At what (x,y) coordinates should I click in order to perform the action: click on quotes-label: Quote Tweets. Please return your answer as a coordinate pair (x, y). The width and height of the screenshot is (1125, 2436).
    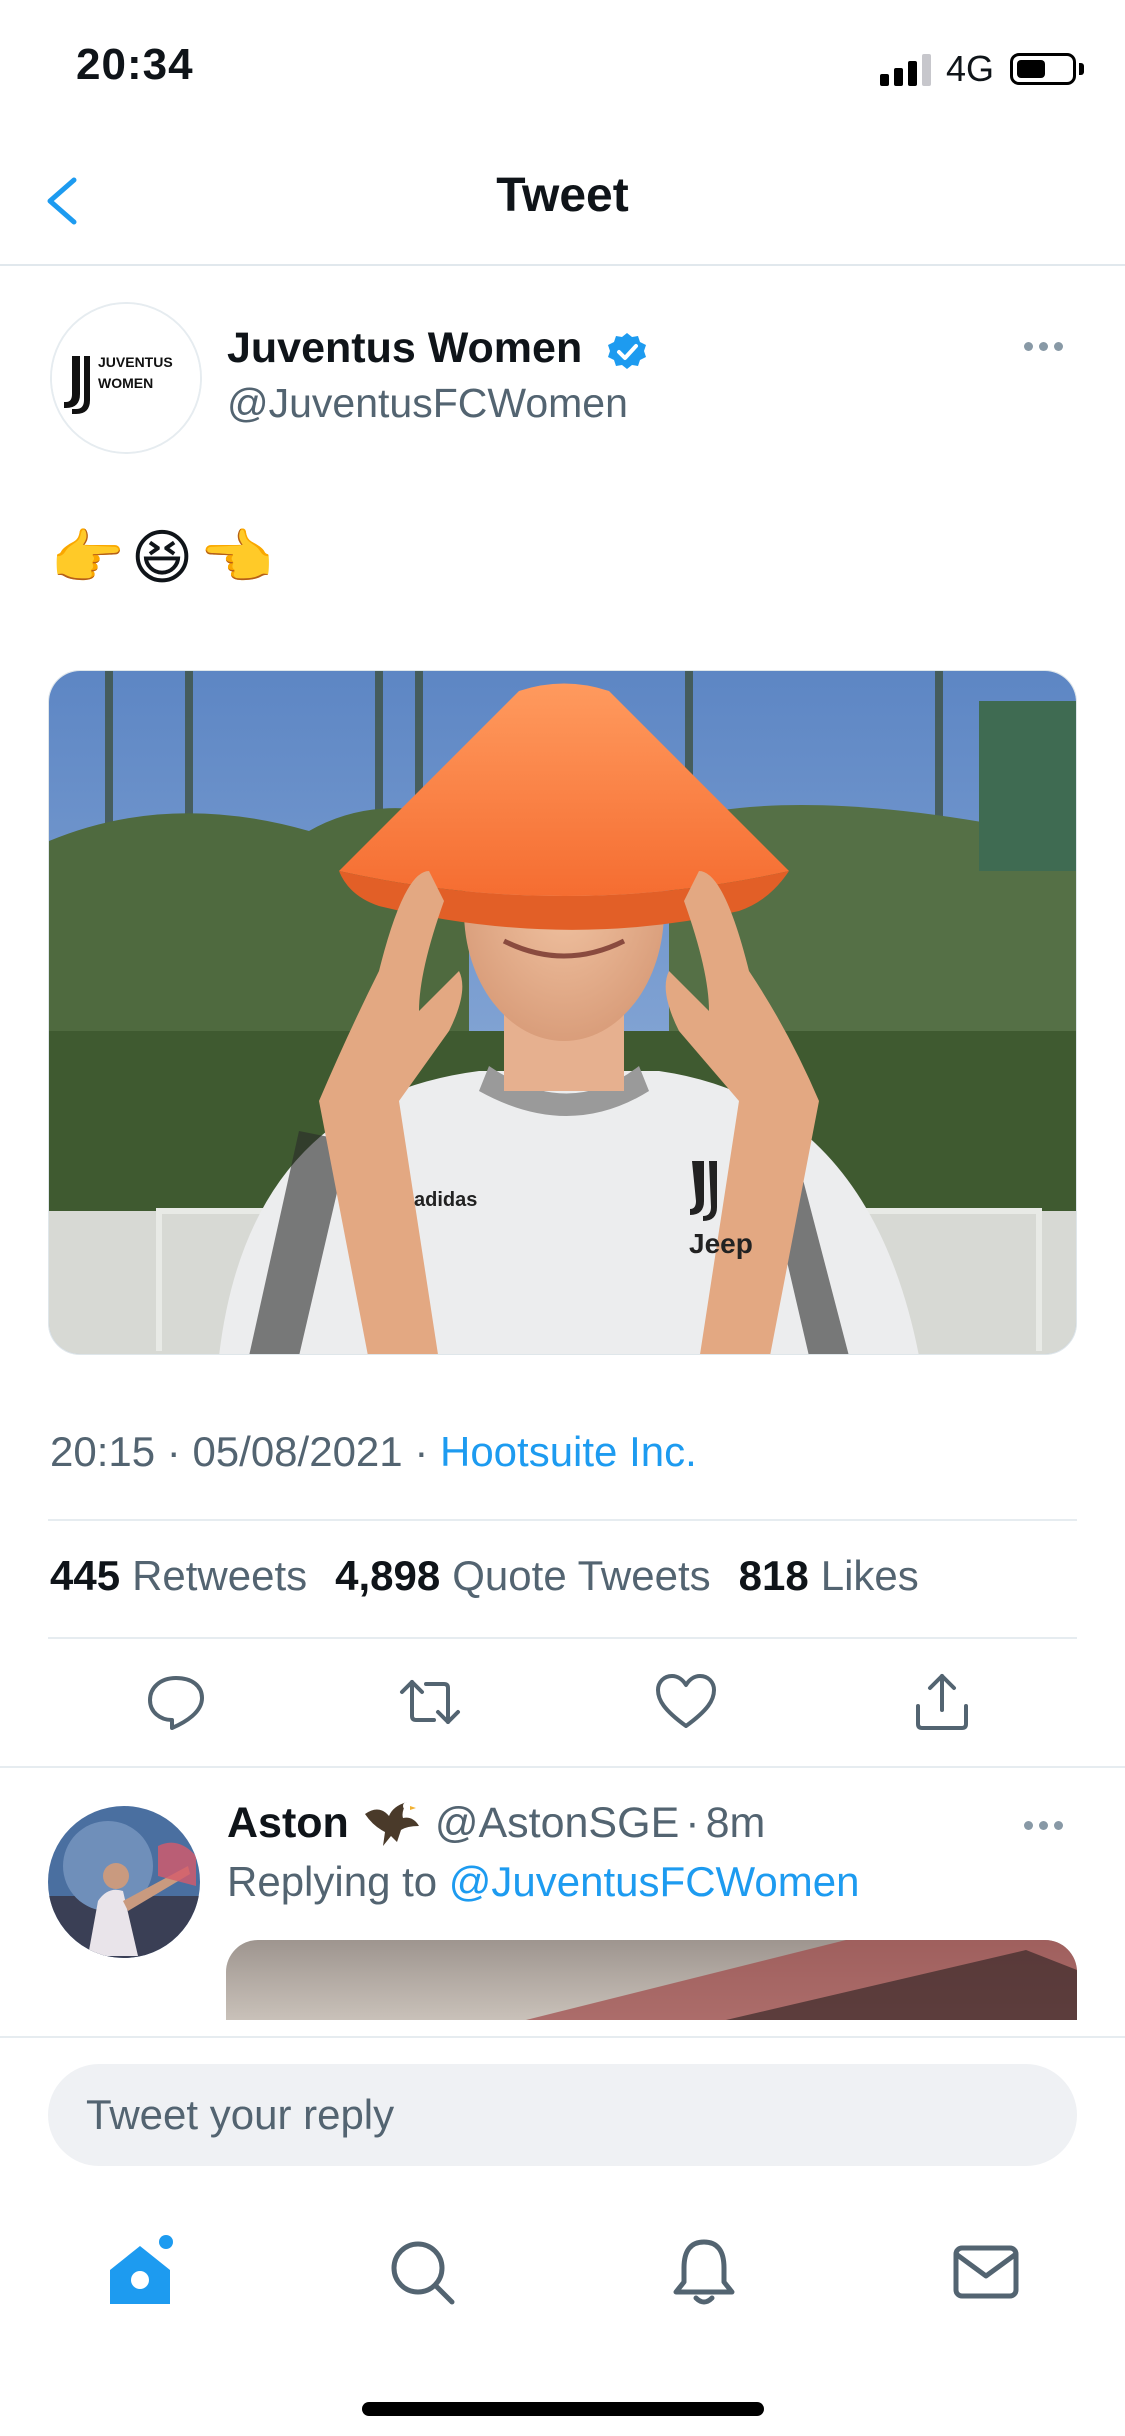
    Looking at the image, I should click on (581, 1575).